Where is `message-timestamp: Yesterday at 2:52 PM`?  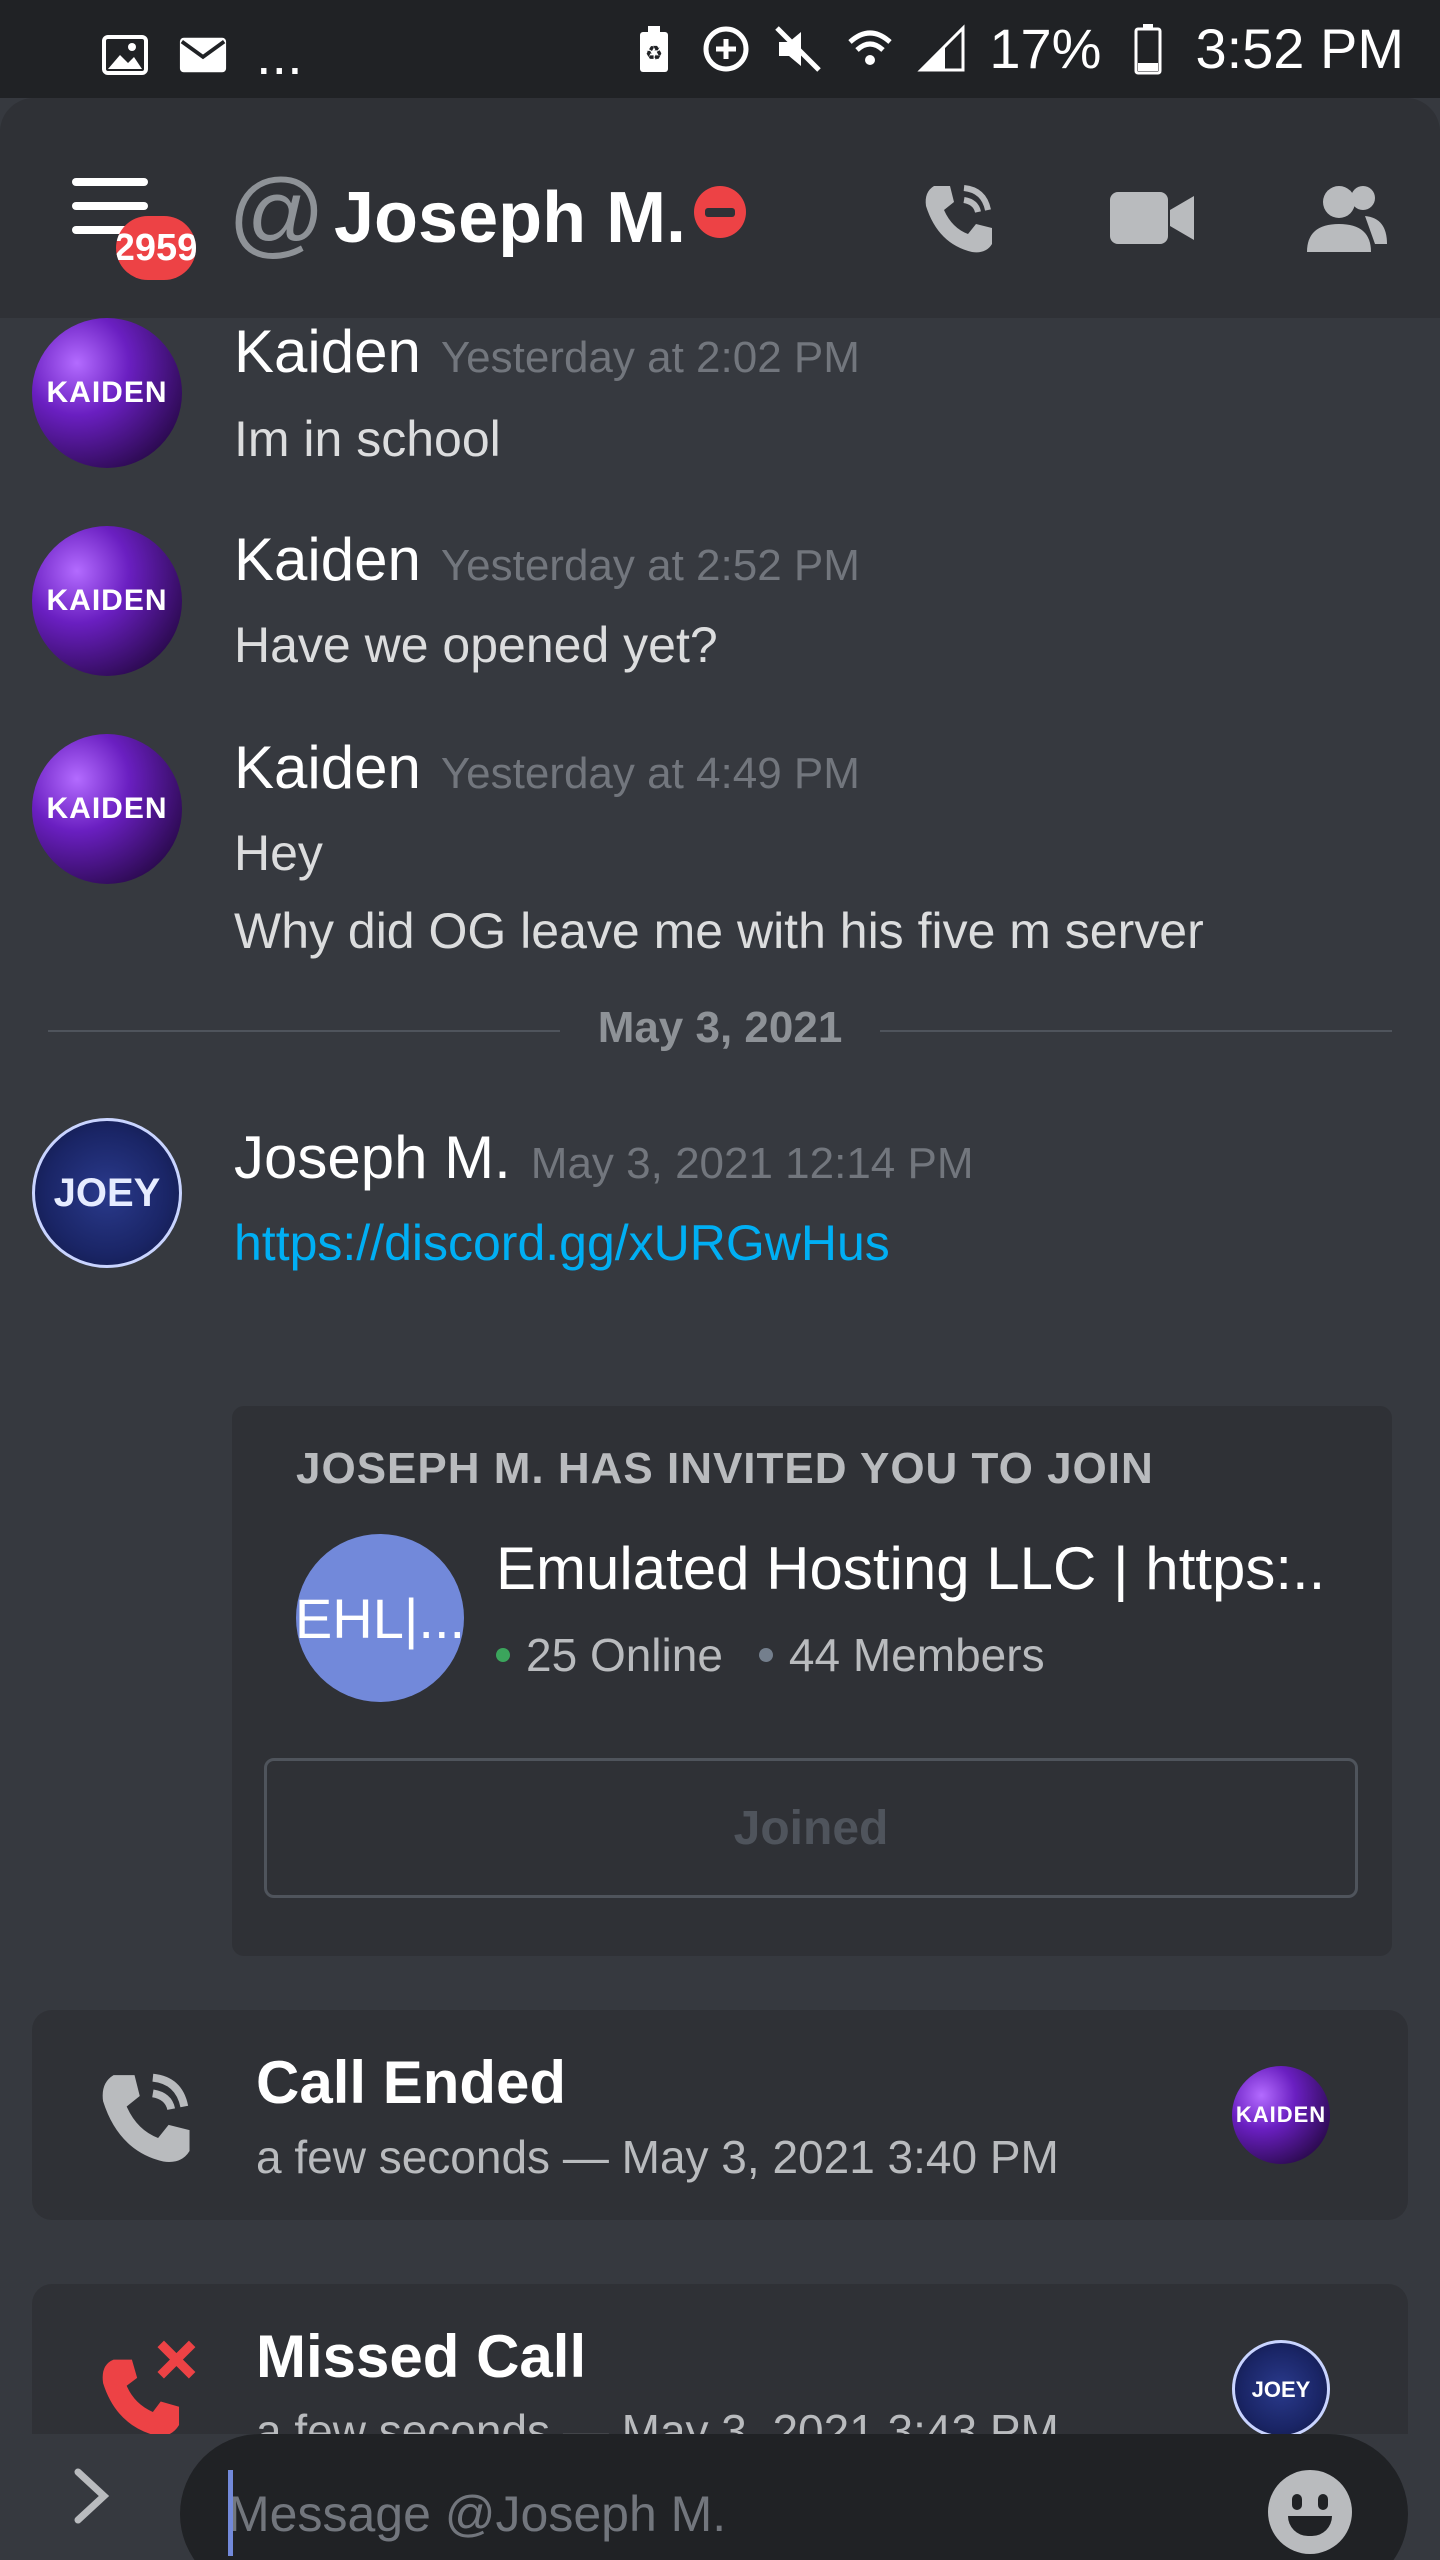 message-timestamp: Yesterday at 2:52 PM is located at coordinates (650, 565).